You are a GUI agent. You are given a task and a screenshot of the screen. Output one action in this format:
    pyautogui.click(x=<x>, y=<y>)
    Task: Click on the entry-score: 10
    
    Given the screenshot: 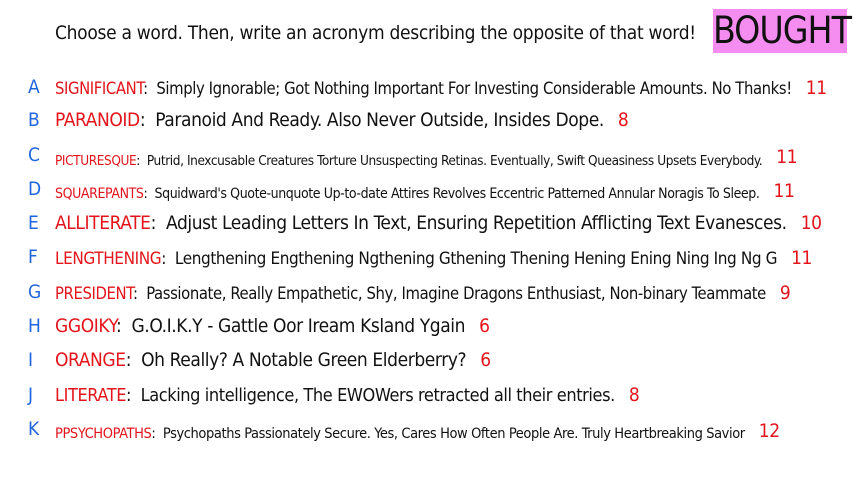 What is the action you would take?
    pyautogui.click(x=811, y=223)
    